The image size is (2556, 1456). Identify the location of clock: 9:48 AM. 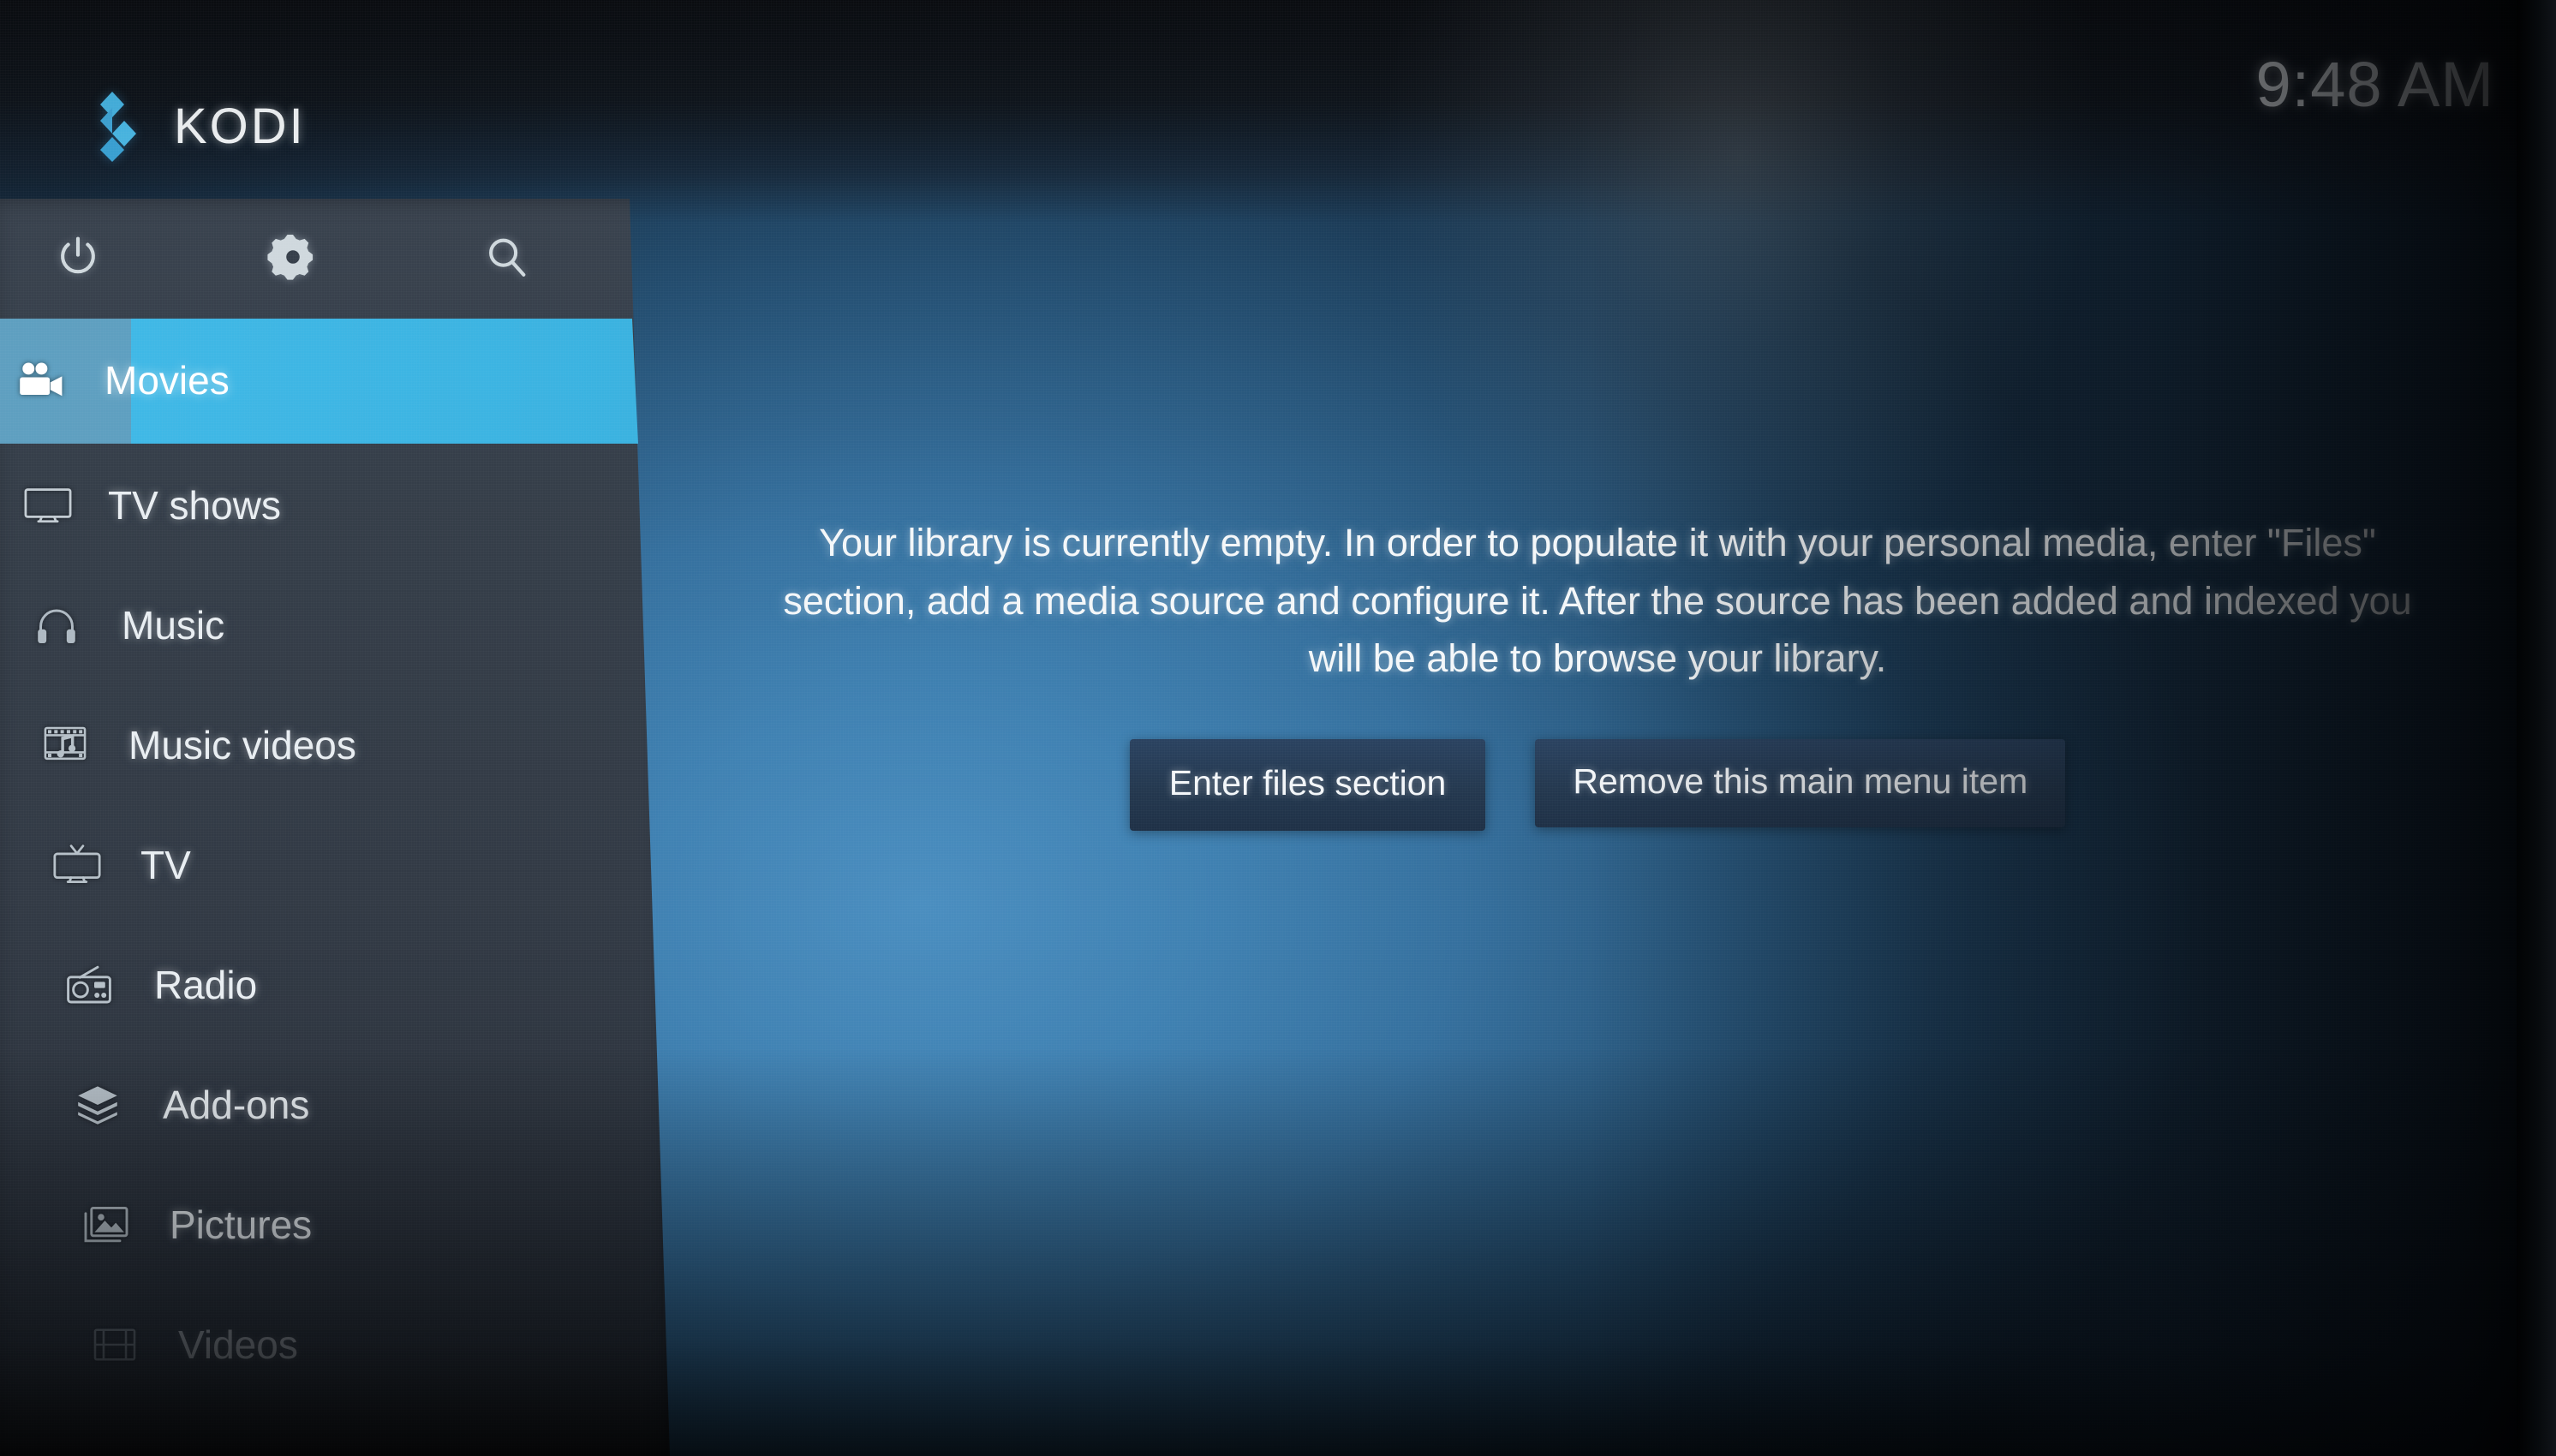
(2374, 84).